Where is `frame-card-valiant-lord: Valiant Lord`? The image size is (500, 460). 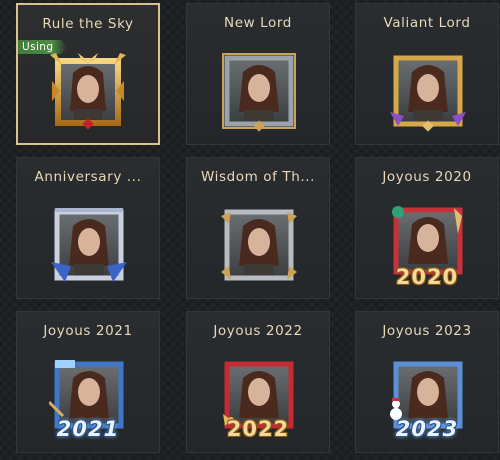 frame-card-valiant-lord: Valiant Lord is located at coordinates (427, 74).